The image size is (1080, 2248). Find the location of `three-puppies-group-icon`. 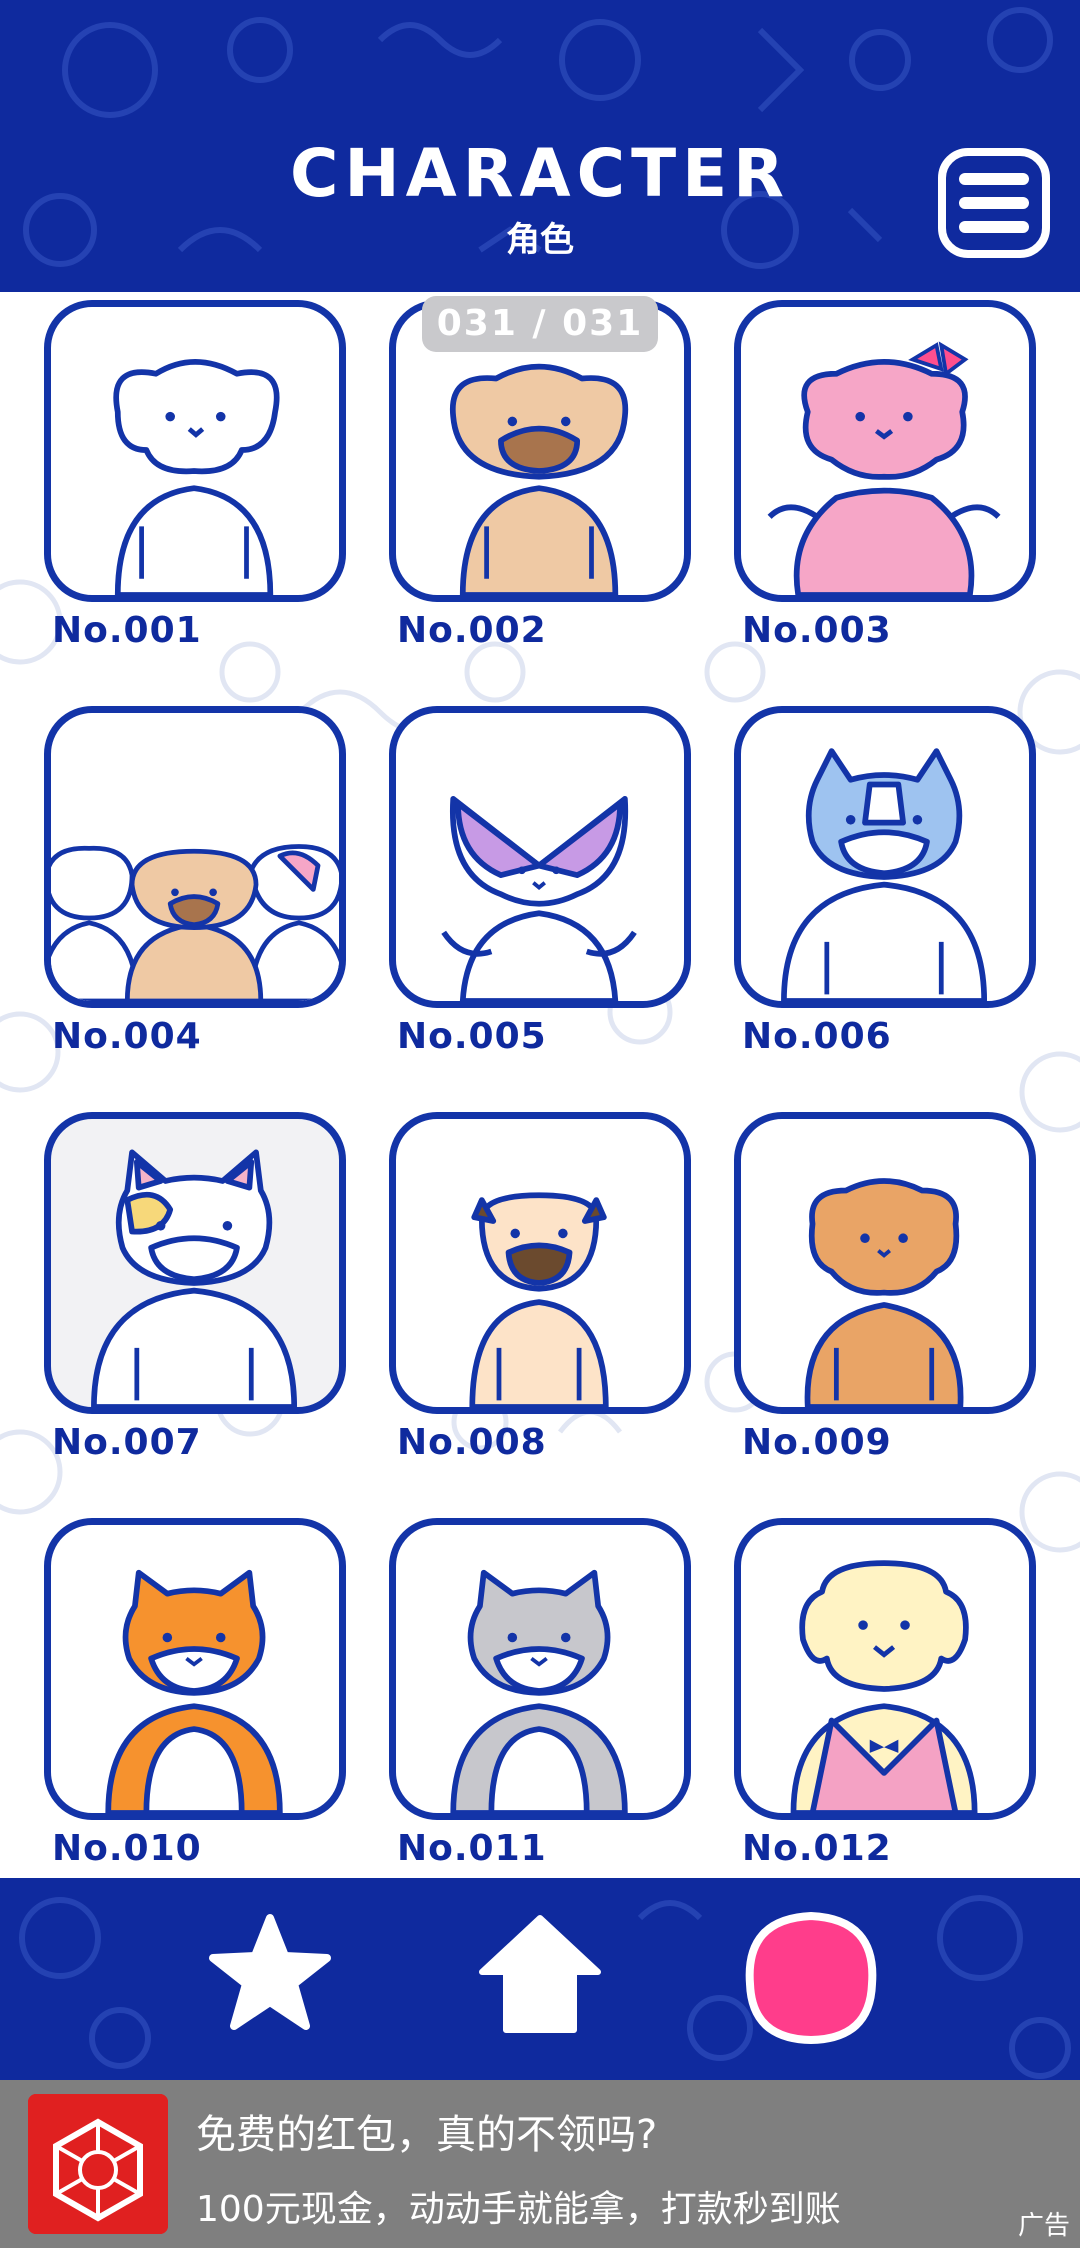

three-puppies-group-icon is located at coordinates (195, 922).